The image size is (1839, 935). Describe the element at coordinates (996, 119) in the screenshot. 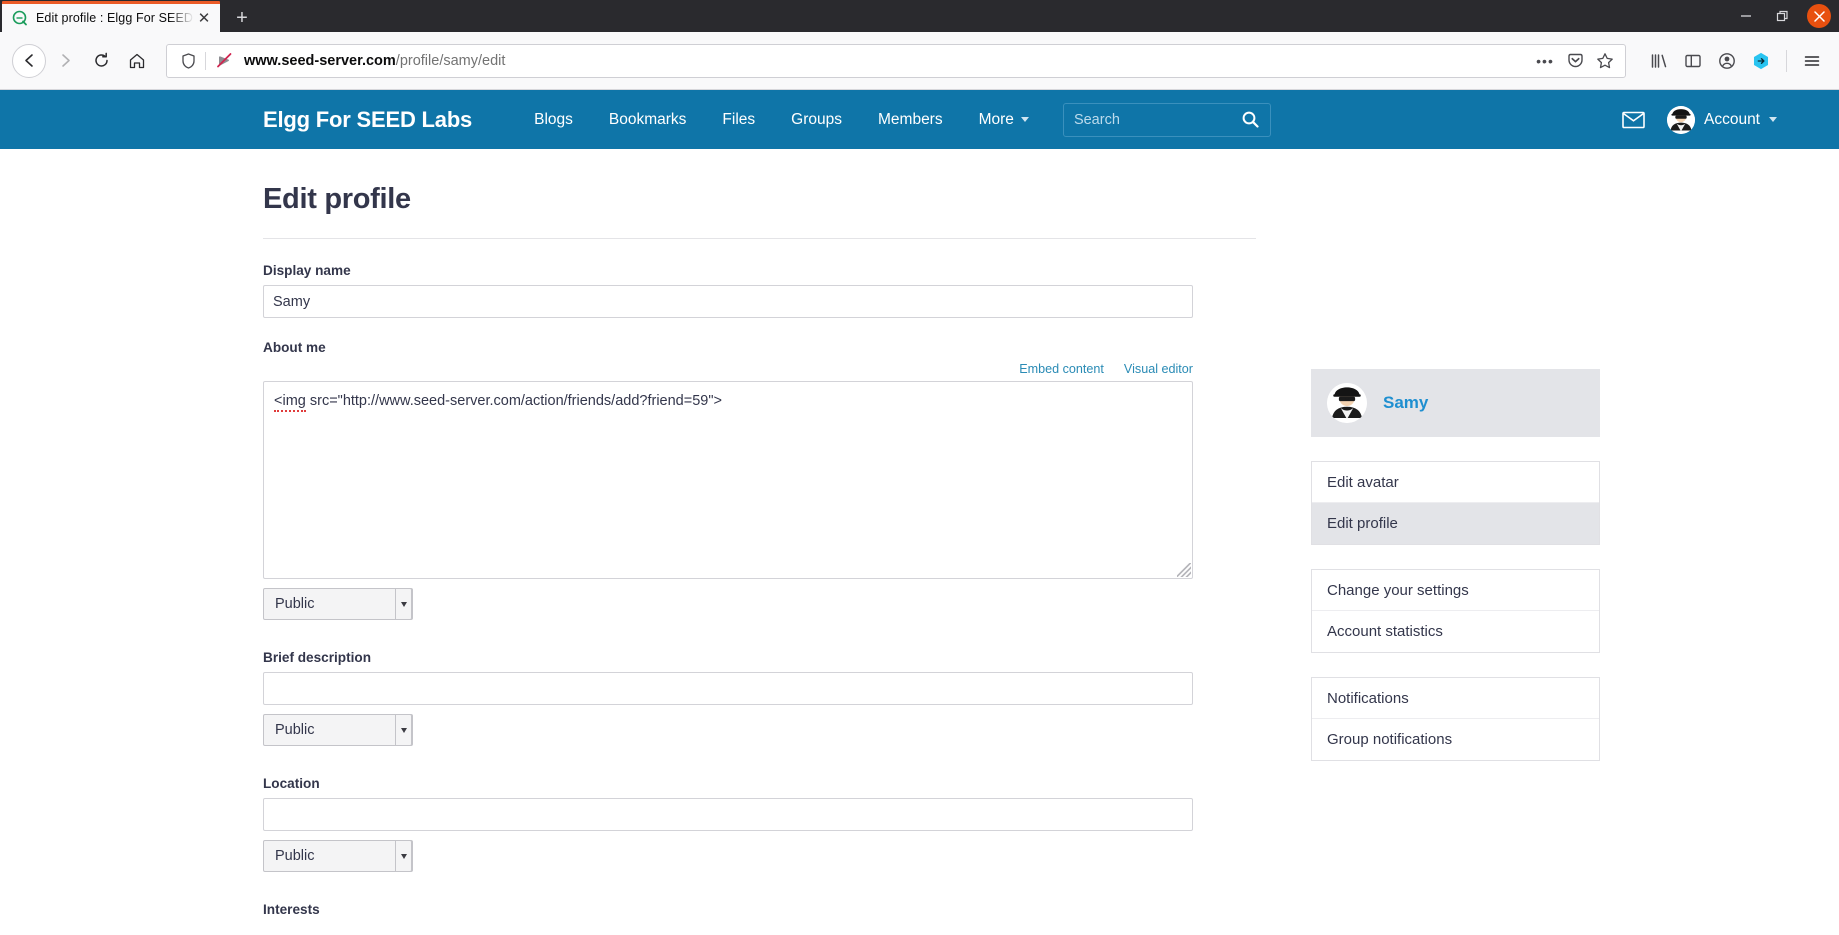

I see `nav-label: More` at that location.